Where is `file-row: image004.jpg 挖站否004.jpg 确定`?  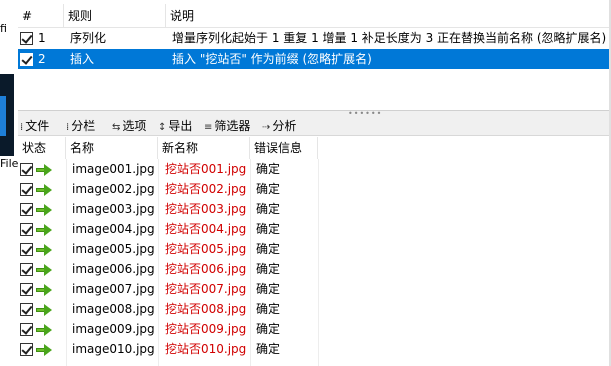
file-row: image004.jpg 挖站否004.jpg 确定 is located at coordinates (168, 229).